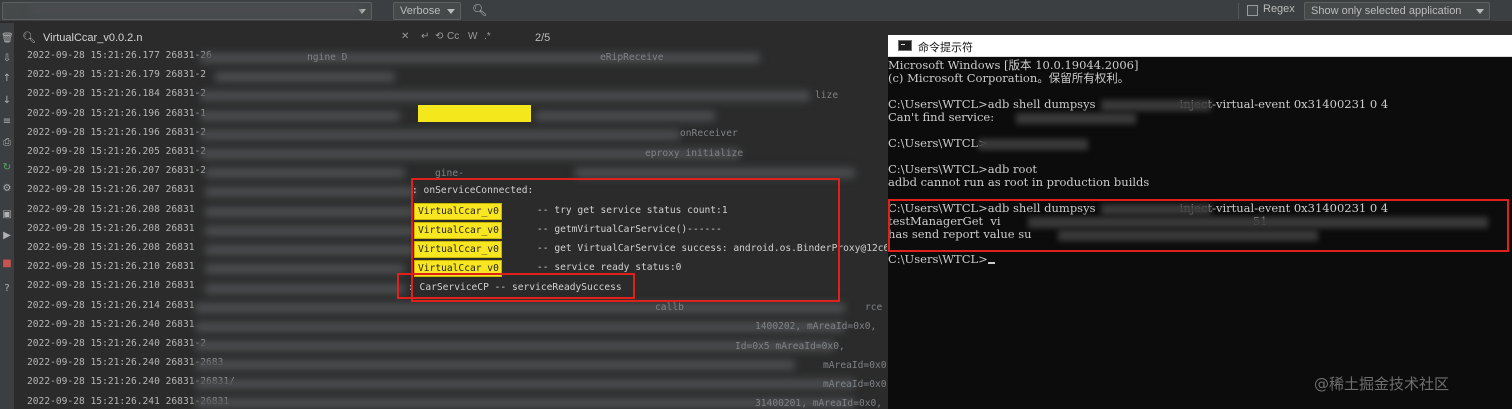  Describe the element at coordinates (941, 259) in the screenshot. I see `console-prompt: C:\Users\WTCL>` at that location.